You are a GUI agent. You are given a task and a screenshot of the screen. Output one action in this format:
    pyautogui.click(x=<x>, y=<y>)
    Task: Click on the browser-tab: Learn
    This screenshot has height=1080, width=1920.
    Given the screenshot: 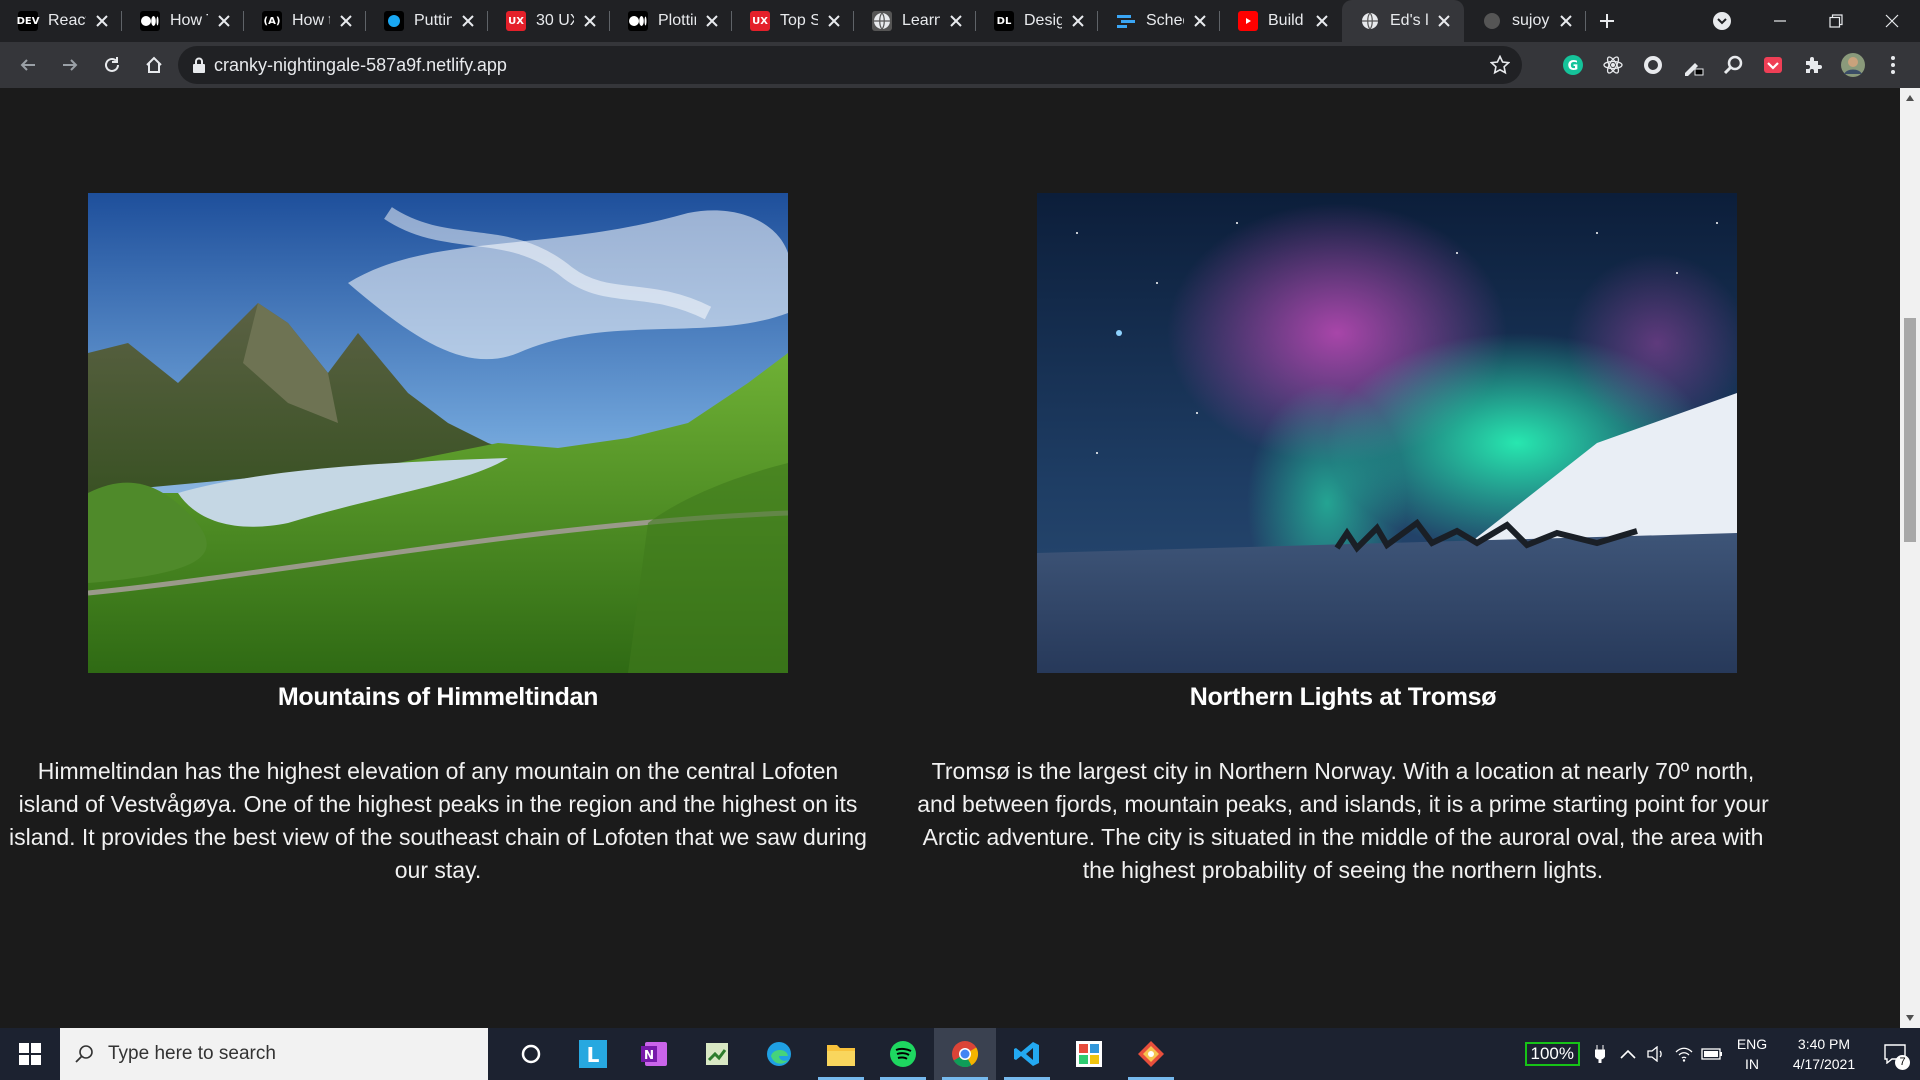 What is the action you would take?
    pyautogui.click(x=915, y=21)
    